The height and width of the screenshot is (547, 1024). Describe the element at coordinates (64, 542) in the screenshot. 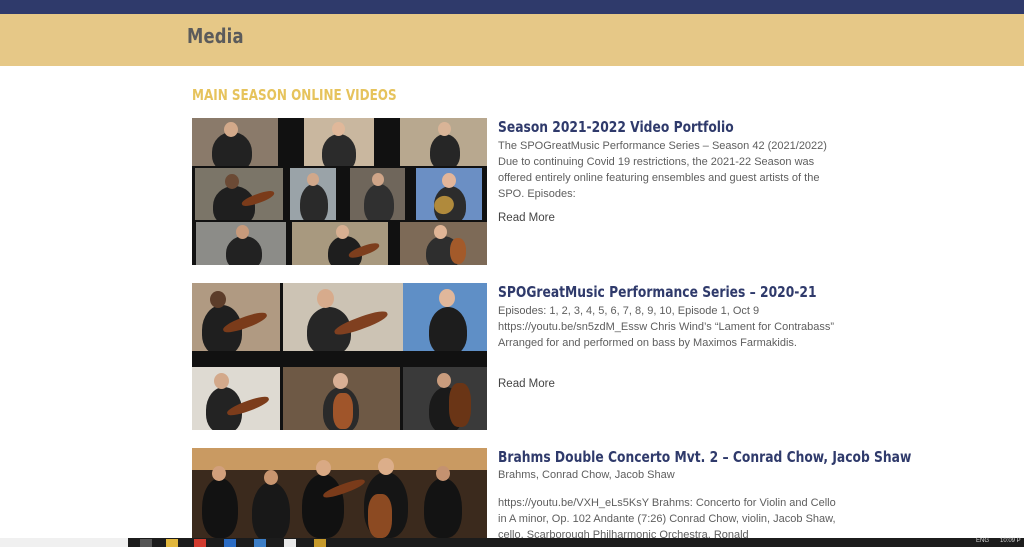

I see `taskbar-search-box` at that location.